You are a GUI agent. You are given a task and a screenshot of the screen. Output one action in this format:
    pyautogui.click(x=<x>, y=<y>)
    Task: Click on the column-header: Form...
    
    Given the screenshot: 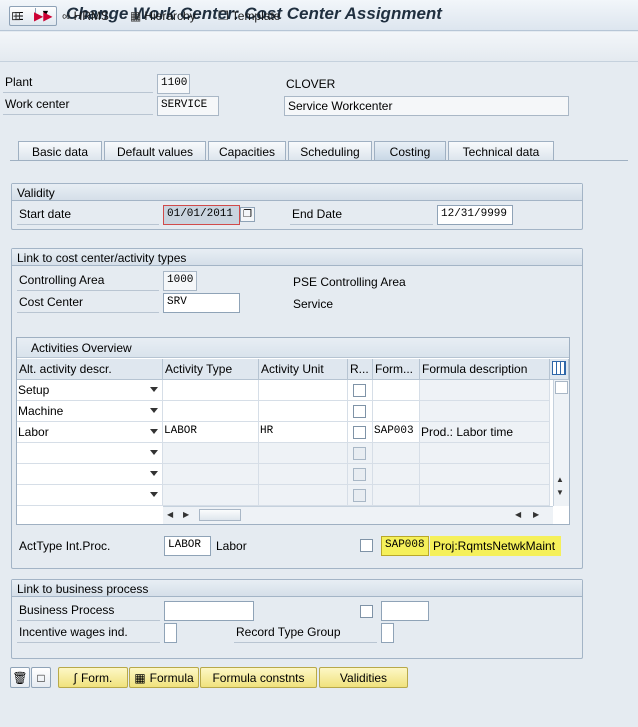 What is the action you would take?
    pyautogui.click(x=396, y=369)
    